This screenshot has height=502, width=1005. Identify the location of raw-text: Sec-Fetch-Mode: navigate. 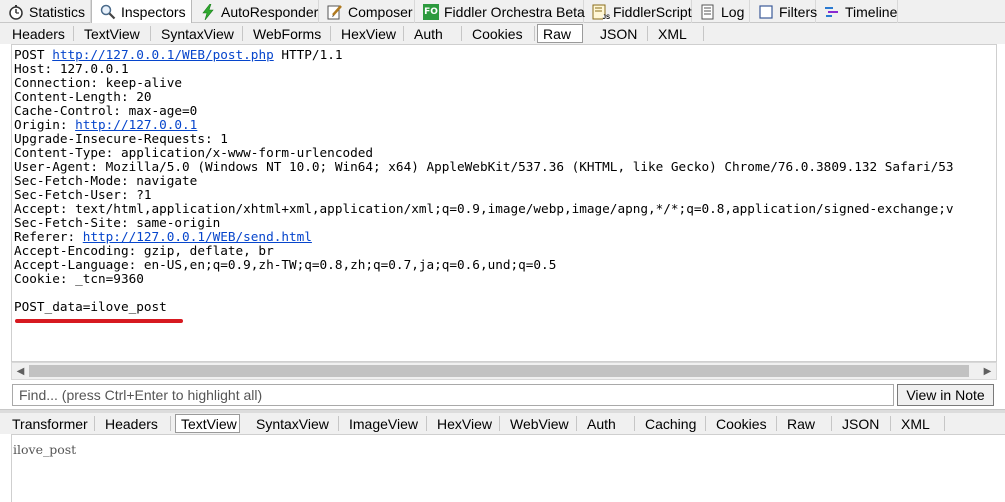
(106, 180).